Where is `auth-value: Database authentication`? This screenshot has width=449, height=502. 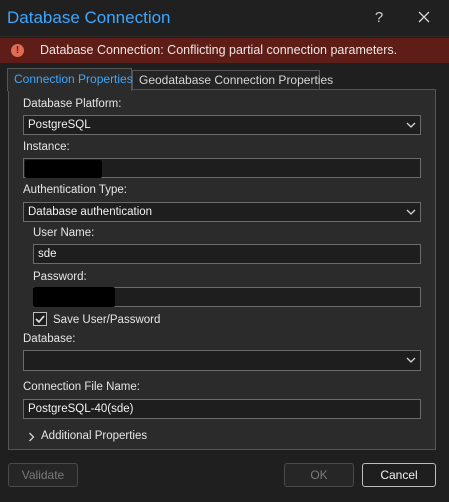 auth-value: Database authentication is located at coordinates (90, 212).